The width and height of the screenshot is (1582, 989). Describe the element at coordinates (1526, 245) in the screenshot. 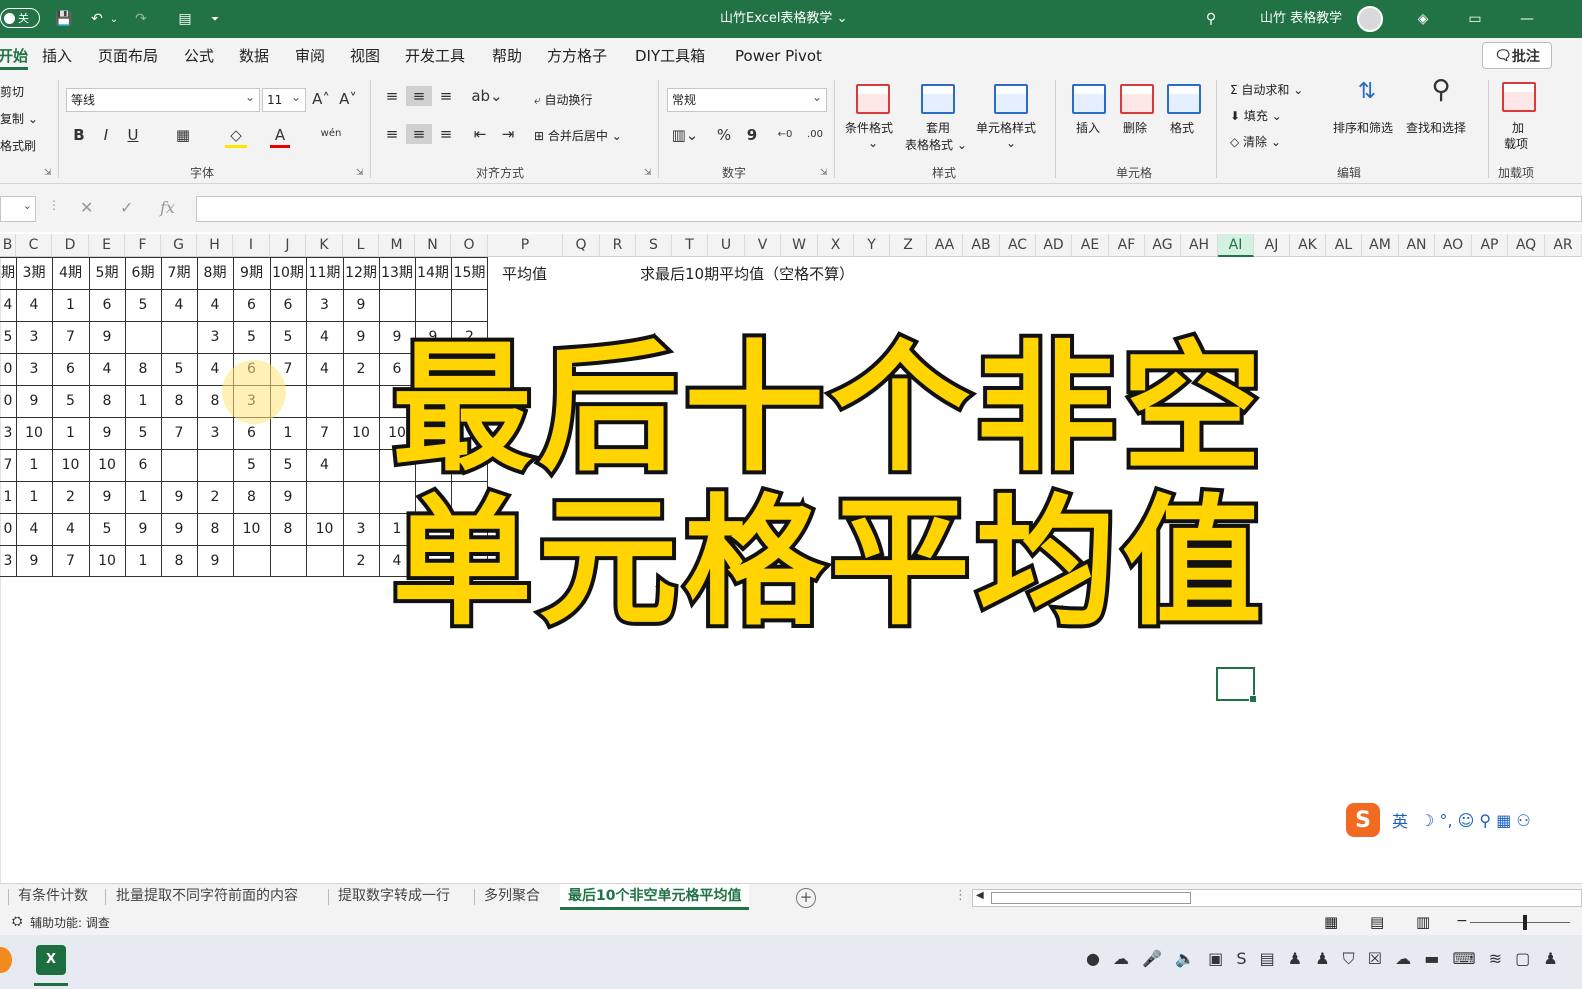

I see `column-header: AQ` at that location.